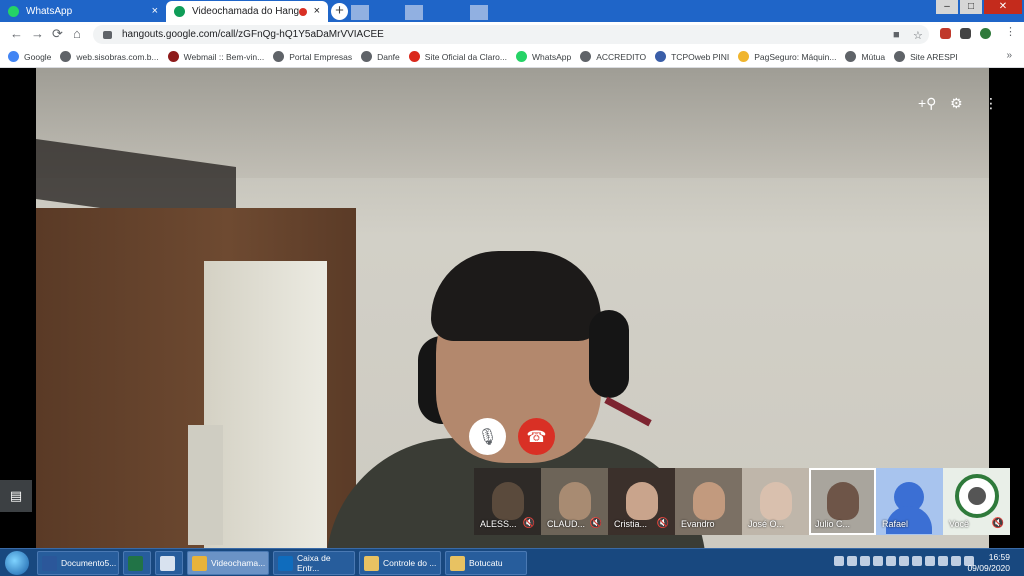 The height and width of the screenshot is (576, 1024). Describe the element at coordinates (977, 496) in the screenshot. I see `seal-gear-icon` at that location.